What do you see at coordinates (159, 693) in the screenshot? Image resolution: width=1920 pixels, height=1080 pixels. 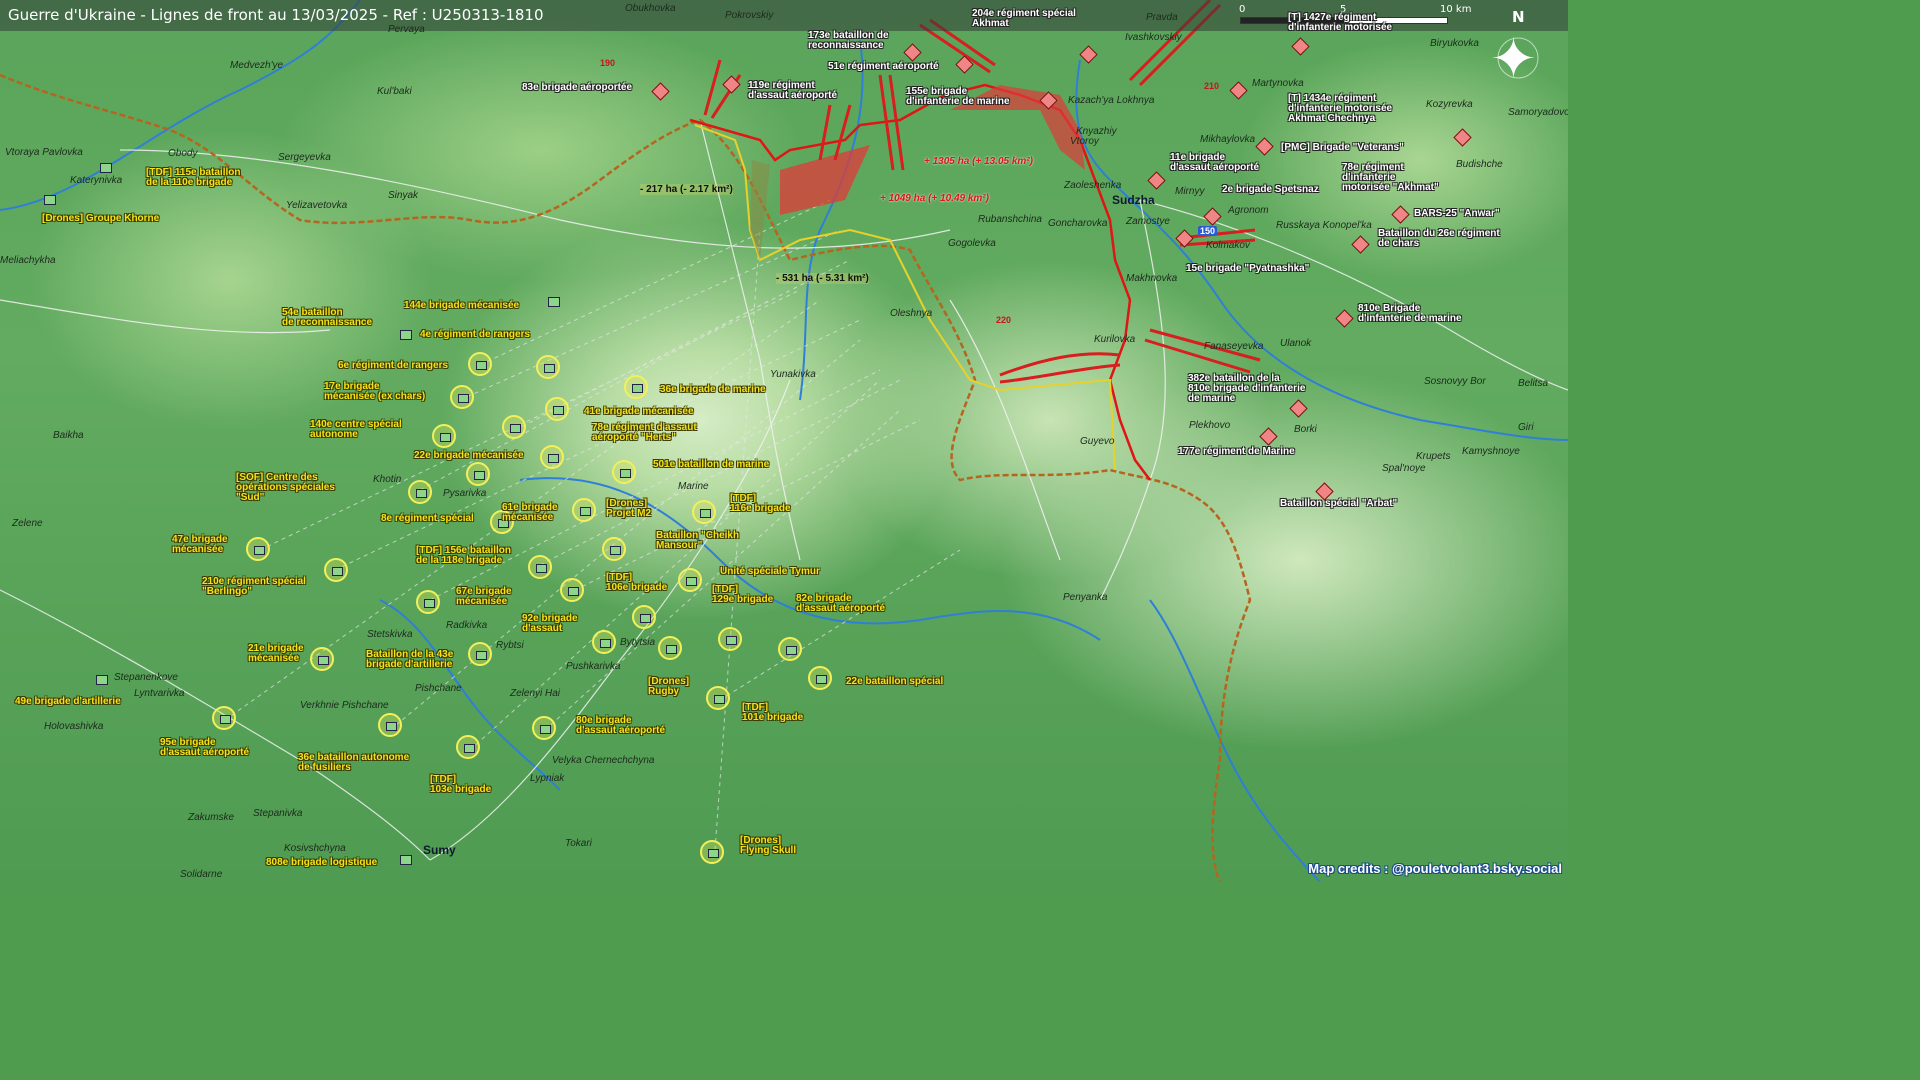 I see `town-label: Lyntvarivka` at bounding box center [159, 693].